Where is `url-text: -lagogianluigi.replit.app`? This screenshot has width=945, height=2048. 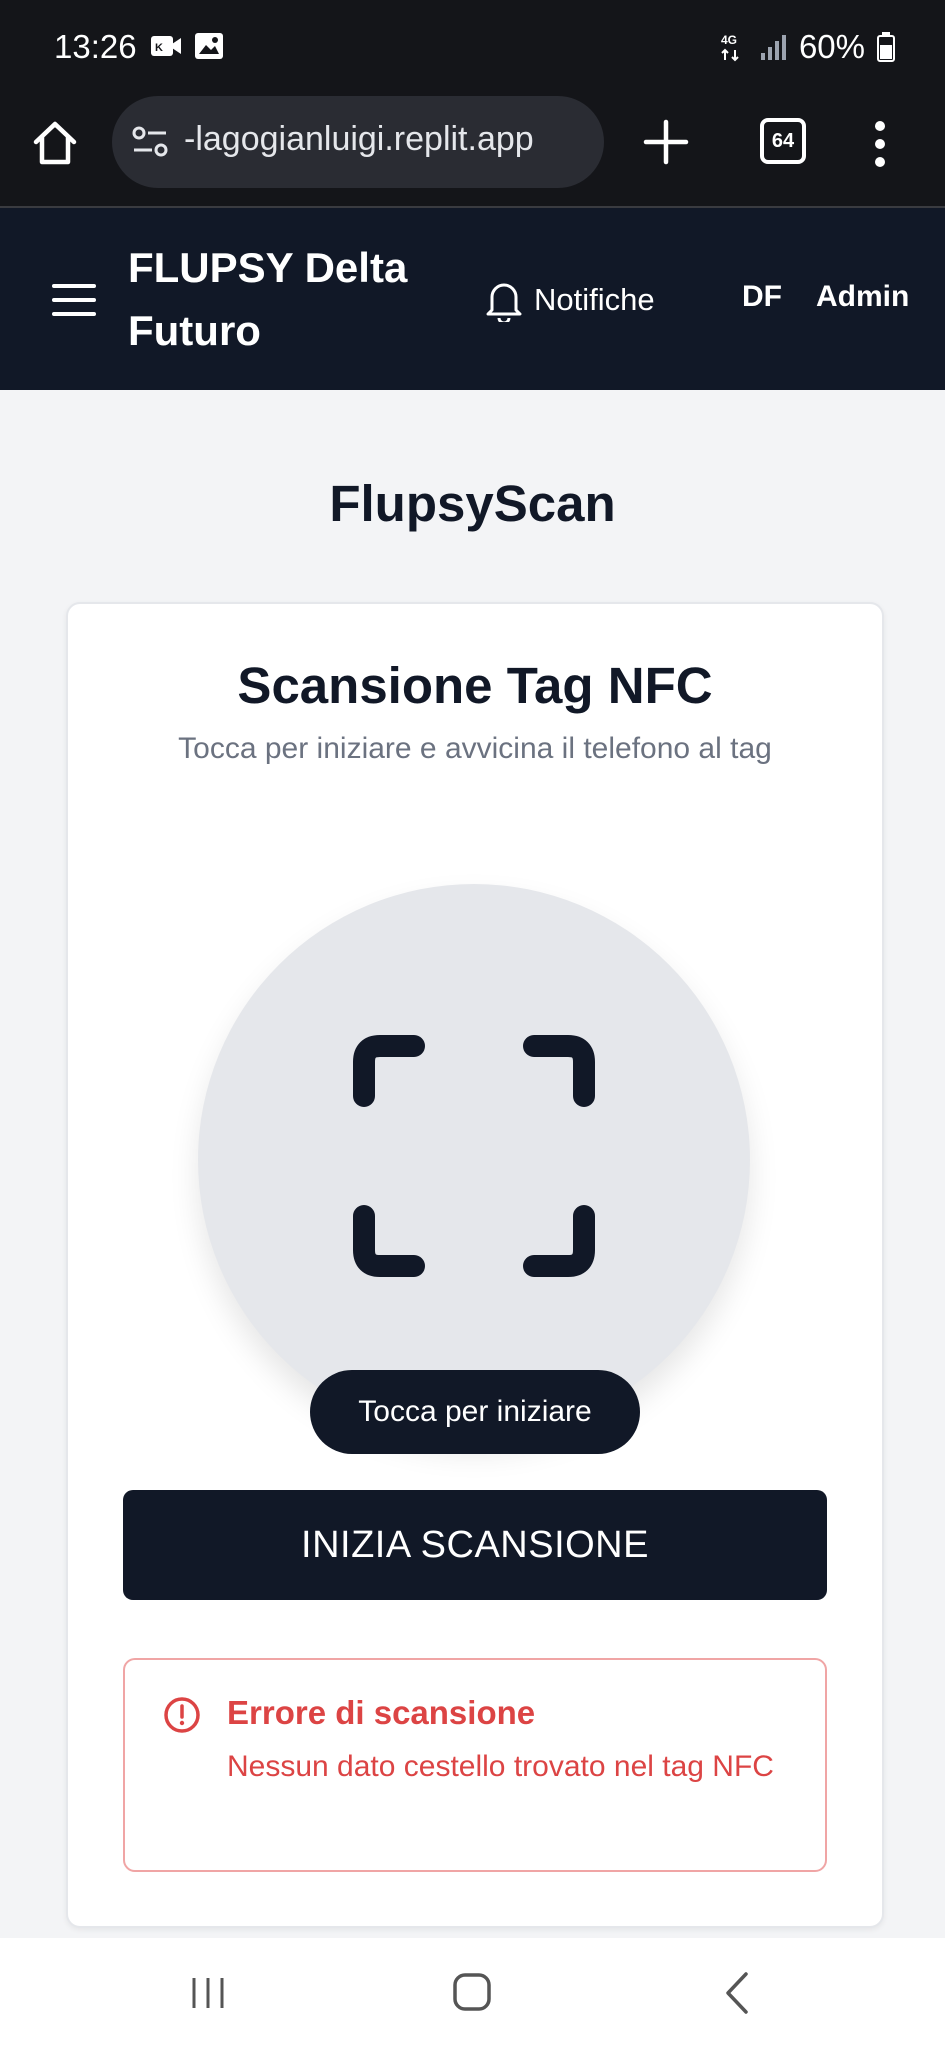
url-text: -lagogianluigi.replit.app is located at coordinates (389, 142).